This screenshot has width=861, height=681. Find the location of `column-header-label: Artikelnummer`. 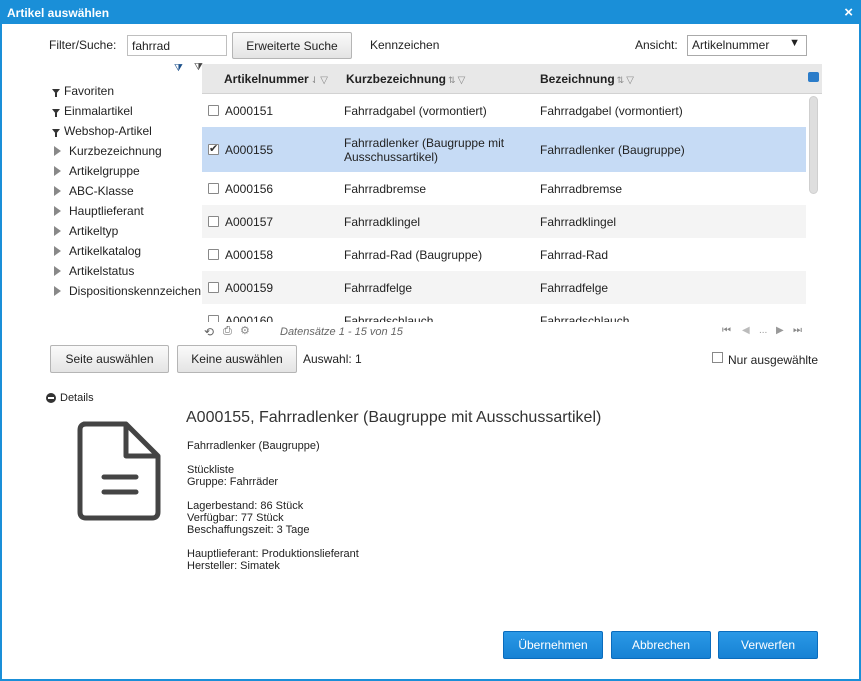

column-header-label: Artikelnummer is located at coordinates (266, 79).